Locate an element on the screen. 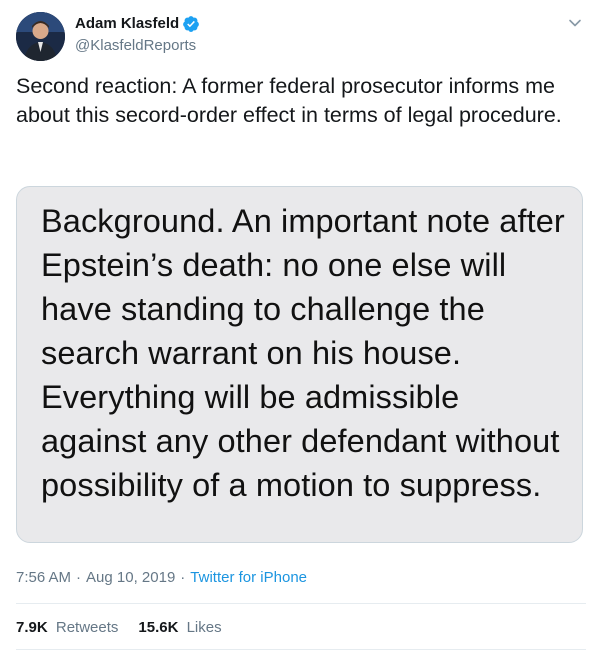  avatar is located at coordinates (40, 36).